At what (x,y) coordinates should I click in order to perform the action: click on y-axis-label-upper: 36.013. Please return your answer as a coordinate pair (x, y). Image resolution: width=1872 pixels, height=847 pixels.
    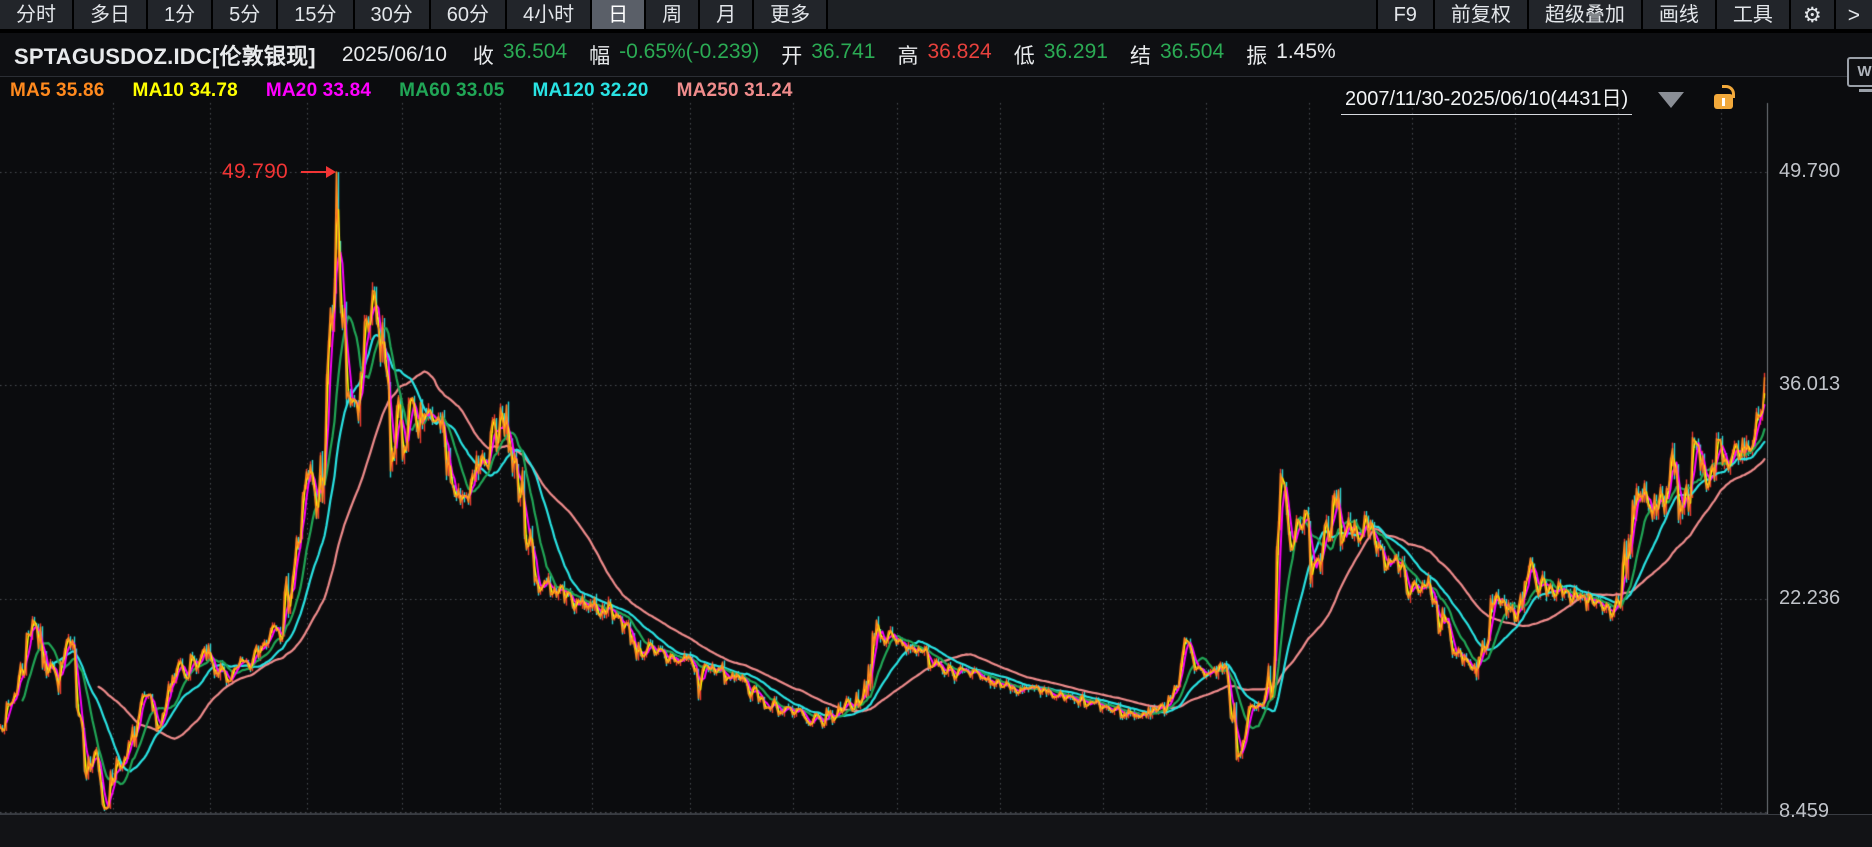
    Looking at the image, I should click on (1810, 384).